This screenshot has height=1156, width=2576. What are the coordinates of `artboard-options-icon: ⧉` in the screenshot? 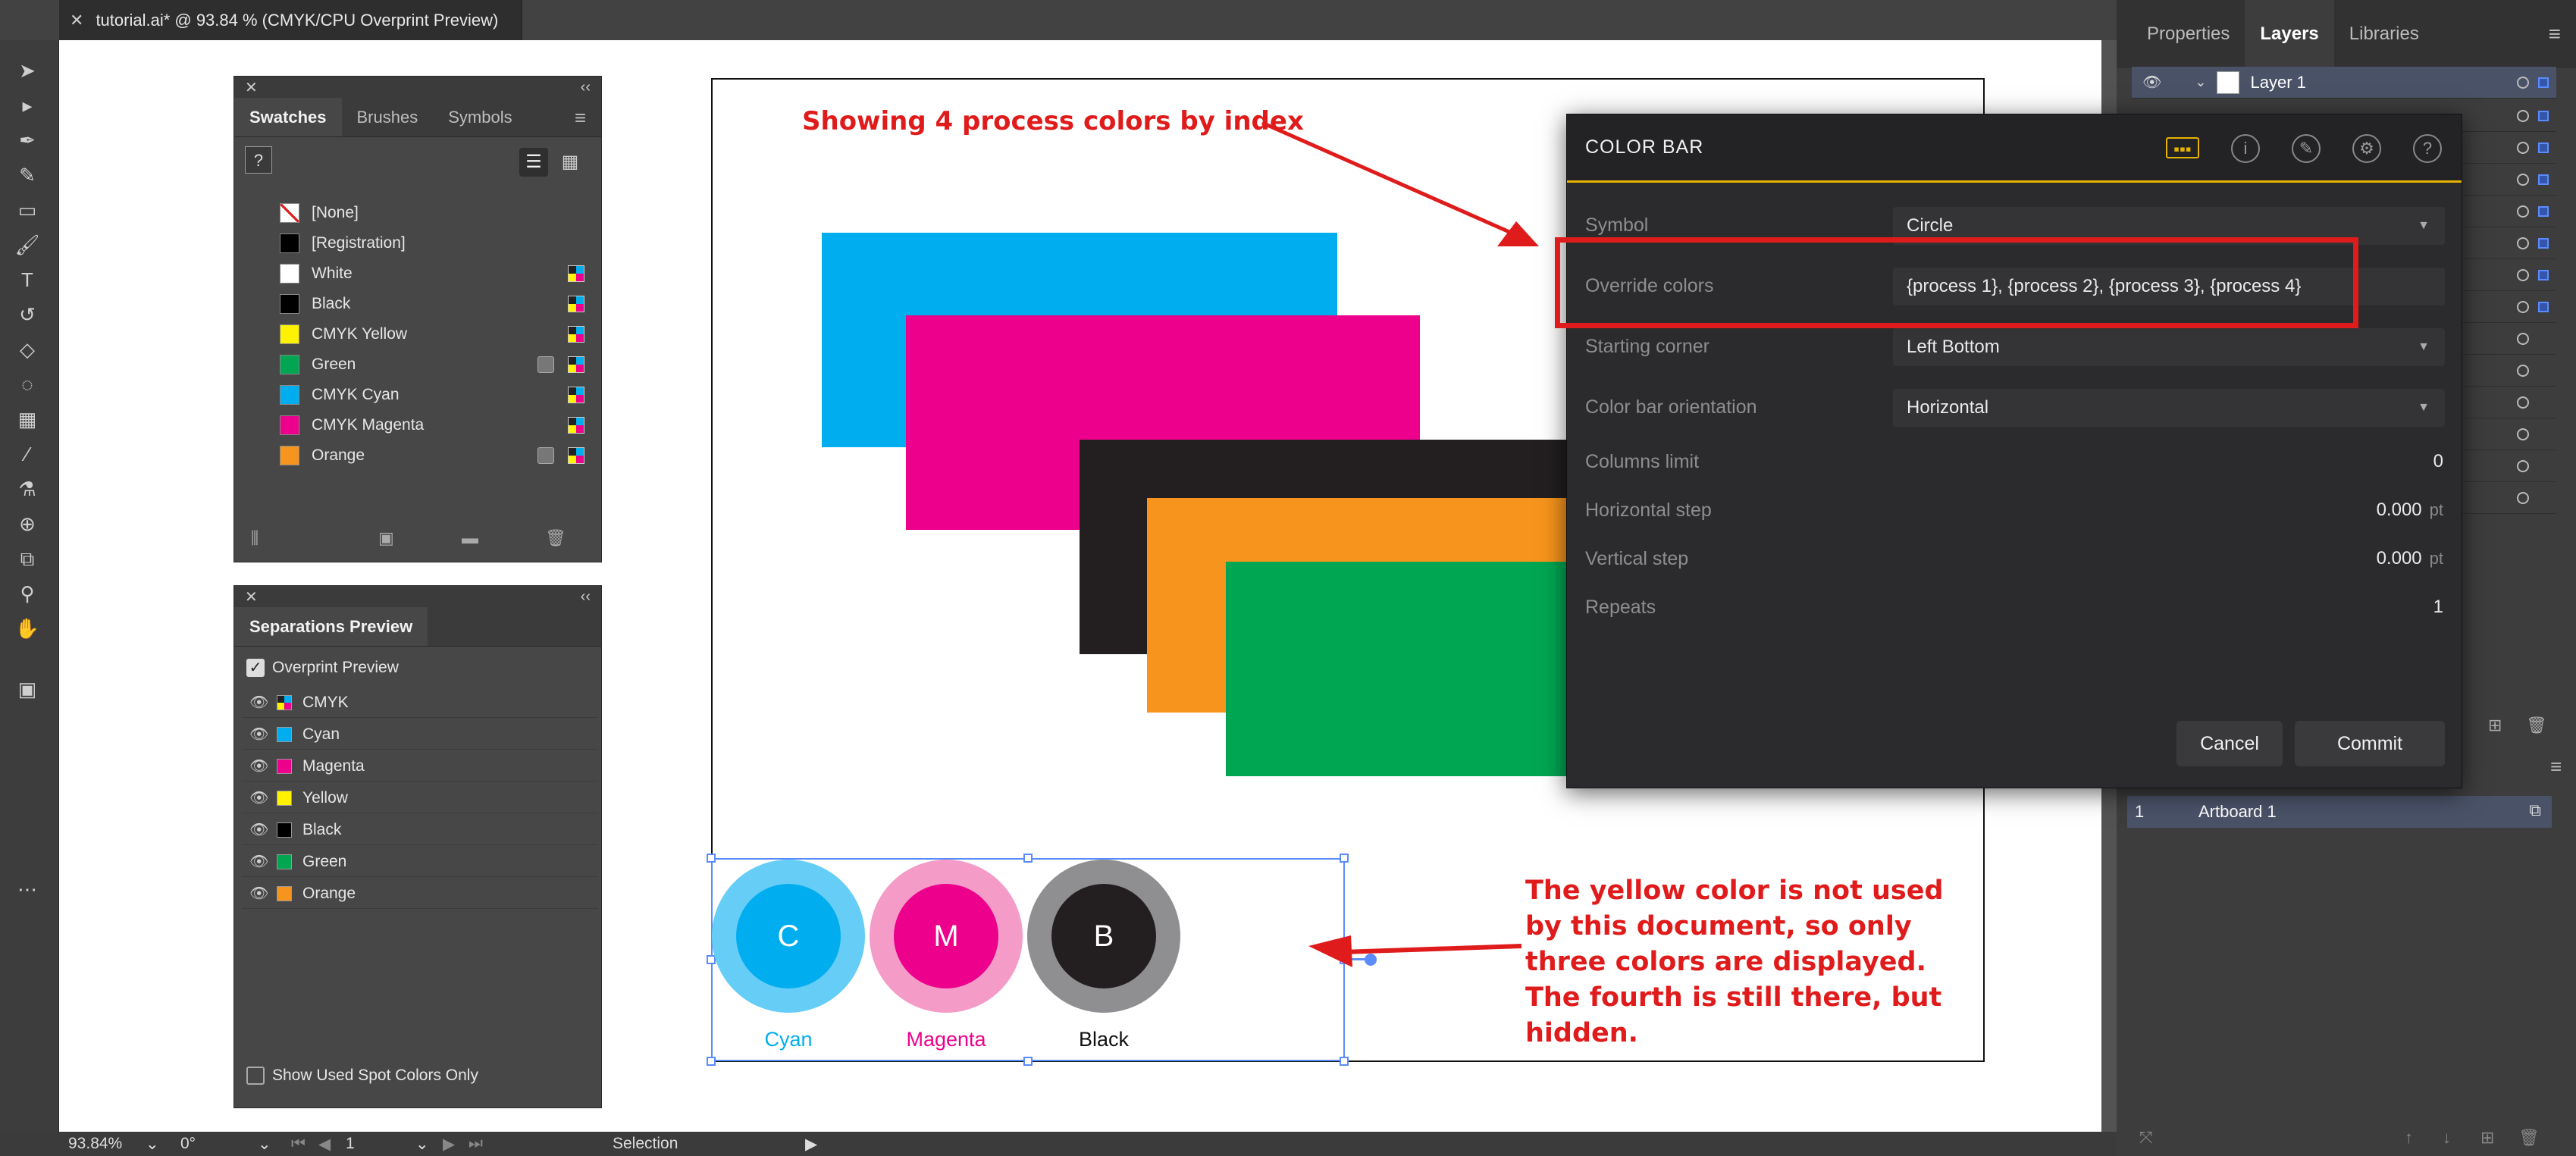 It's located at (2535, 810).